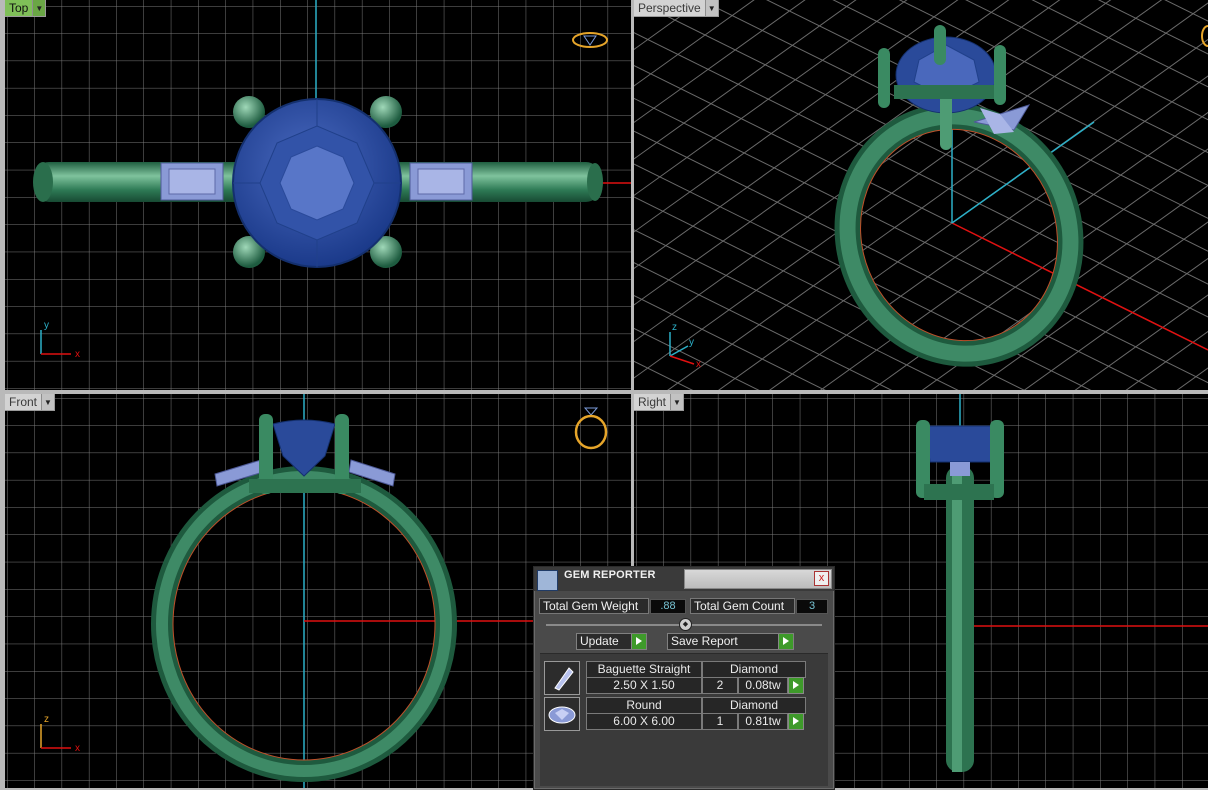 This screenshot has height=790, width=1208. Describe the element at coordinates (742, 606) in the screenshot. I see `total-gem-count-label: Total Gem Count` at that location.